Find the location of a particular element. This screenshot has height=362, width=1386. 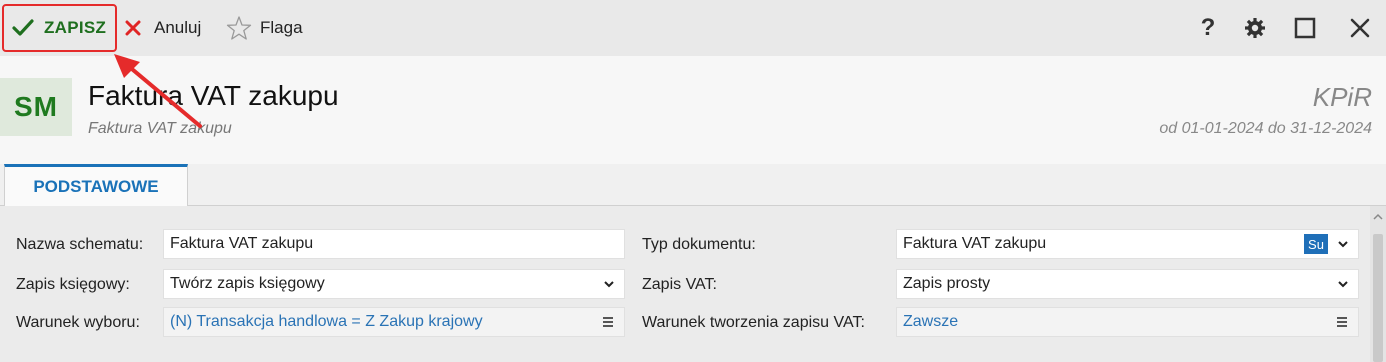

schema-name-input: Faktura VAT zakupu is located at coordinates (394, 244).